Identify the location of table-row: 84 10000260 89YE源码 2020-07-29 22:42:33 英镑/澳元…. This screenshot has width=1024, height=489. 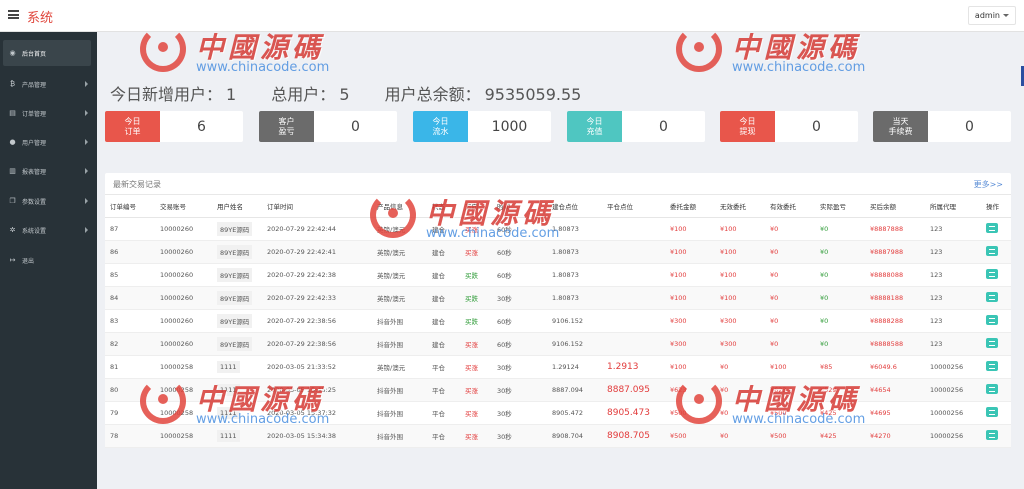
(558, 298).